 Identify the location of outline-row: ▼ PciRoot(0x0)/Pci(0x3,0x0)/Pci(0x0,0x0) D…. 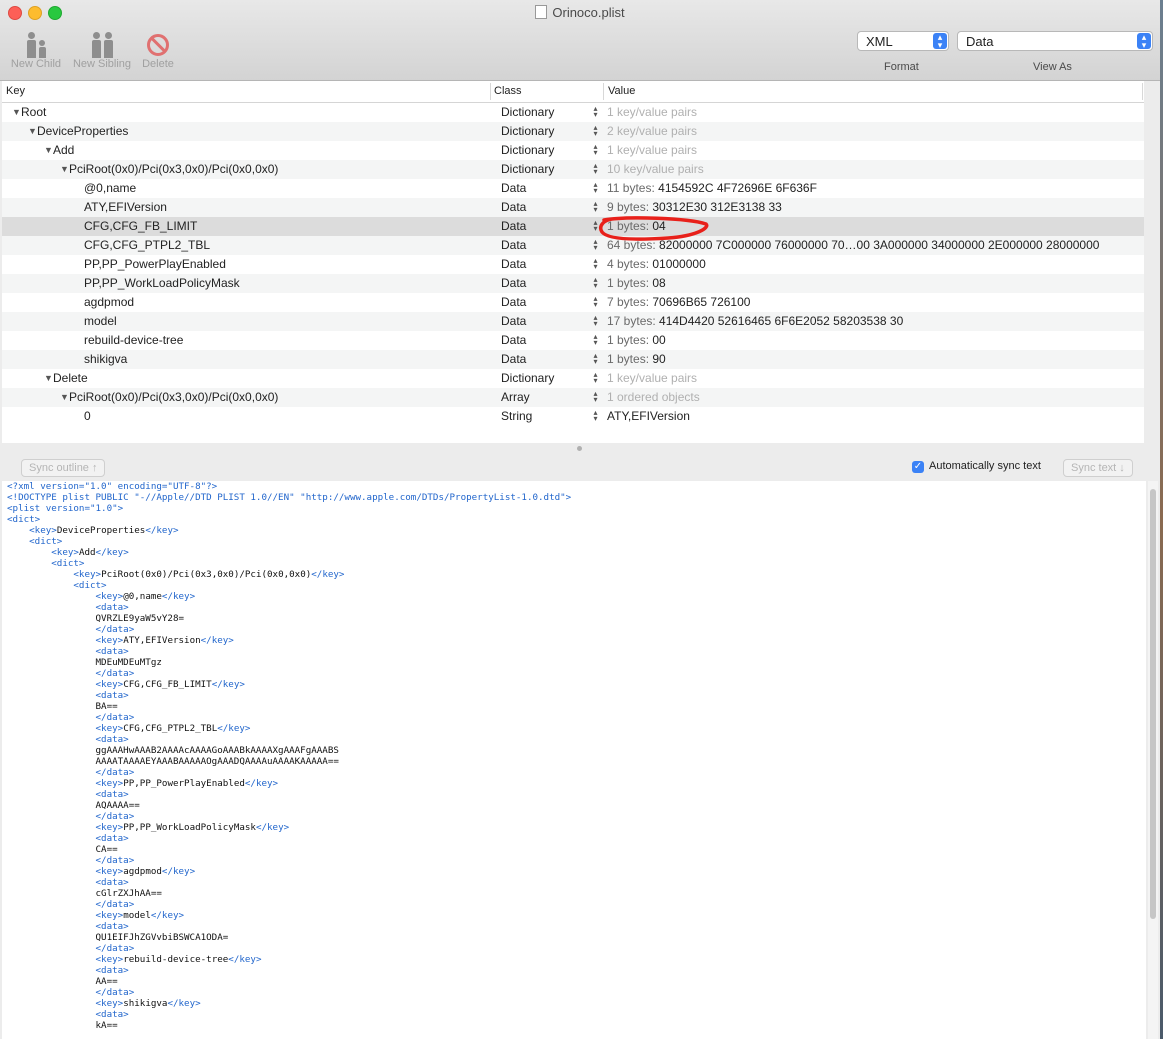
(573, 169).